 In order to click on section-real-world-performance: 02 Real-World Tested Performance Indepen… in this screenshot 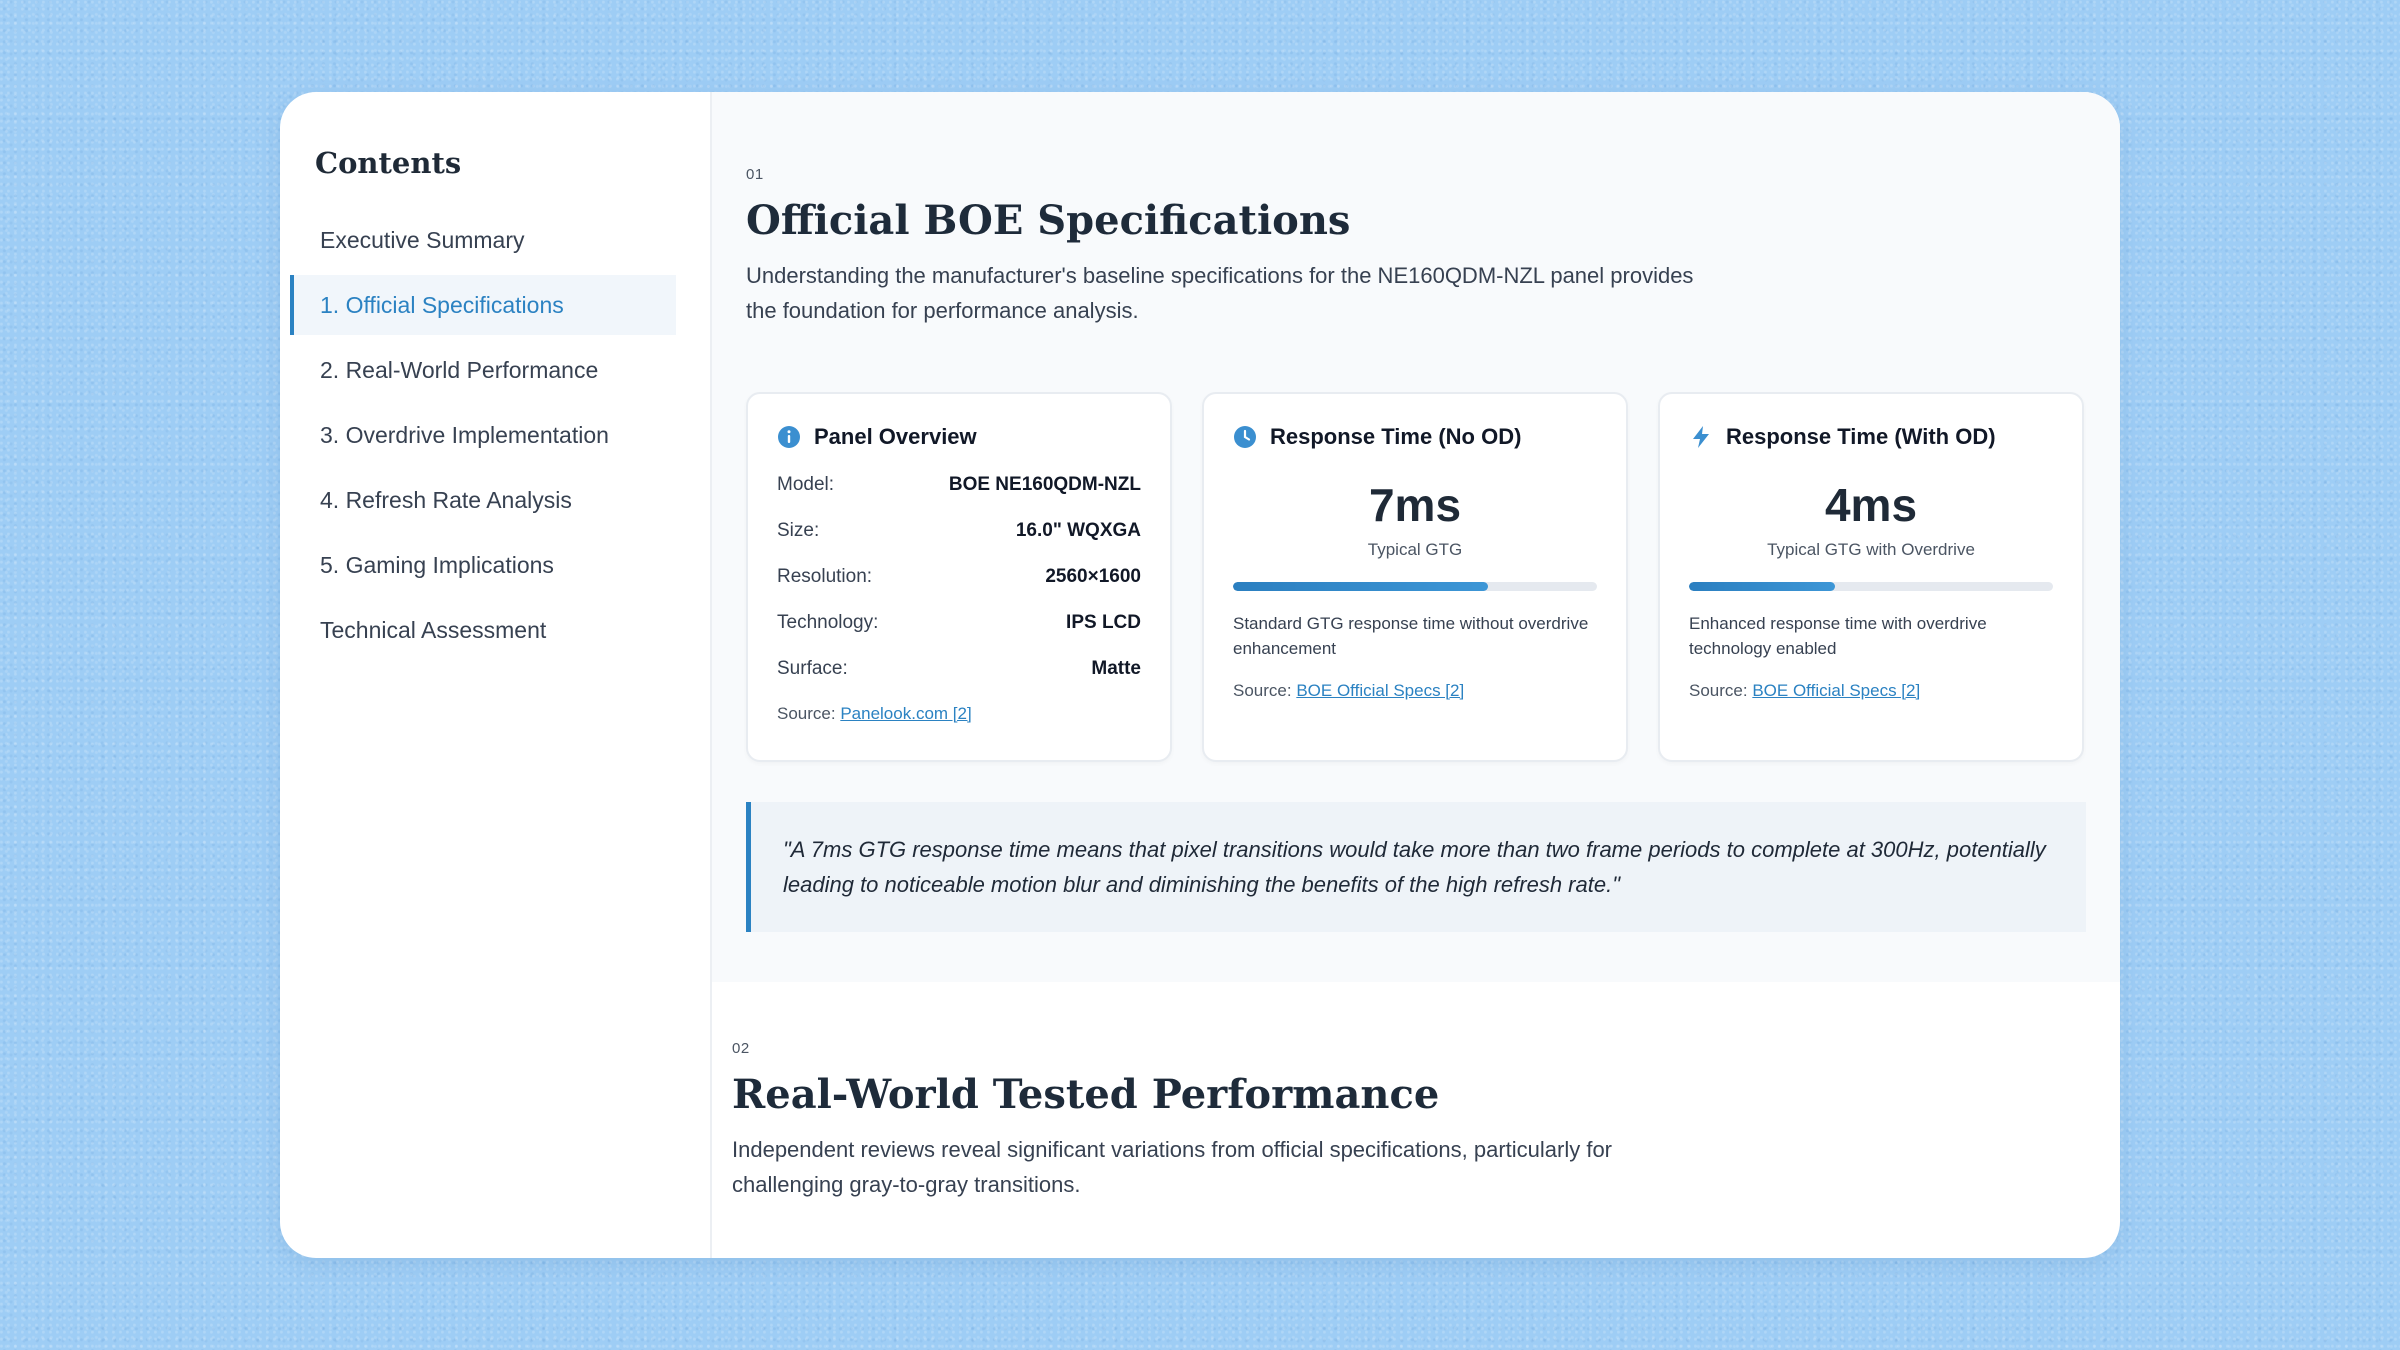, I will do `click(1416, 1092)`.